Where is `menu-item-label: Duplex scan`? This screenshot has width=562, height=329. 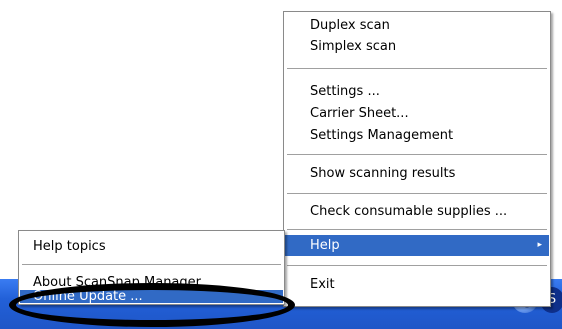
menu-item-label: Duplex scan is located at coordinates (350, 25).